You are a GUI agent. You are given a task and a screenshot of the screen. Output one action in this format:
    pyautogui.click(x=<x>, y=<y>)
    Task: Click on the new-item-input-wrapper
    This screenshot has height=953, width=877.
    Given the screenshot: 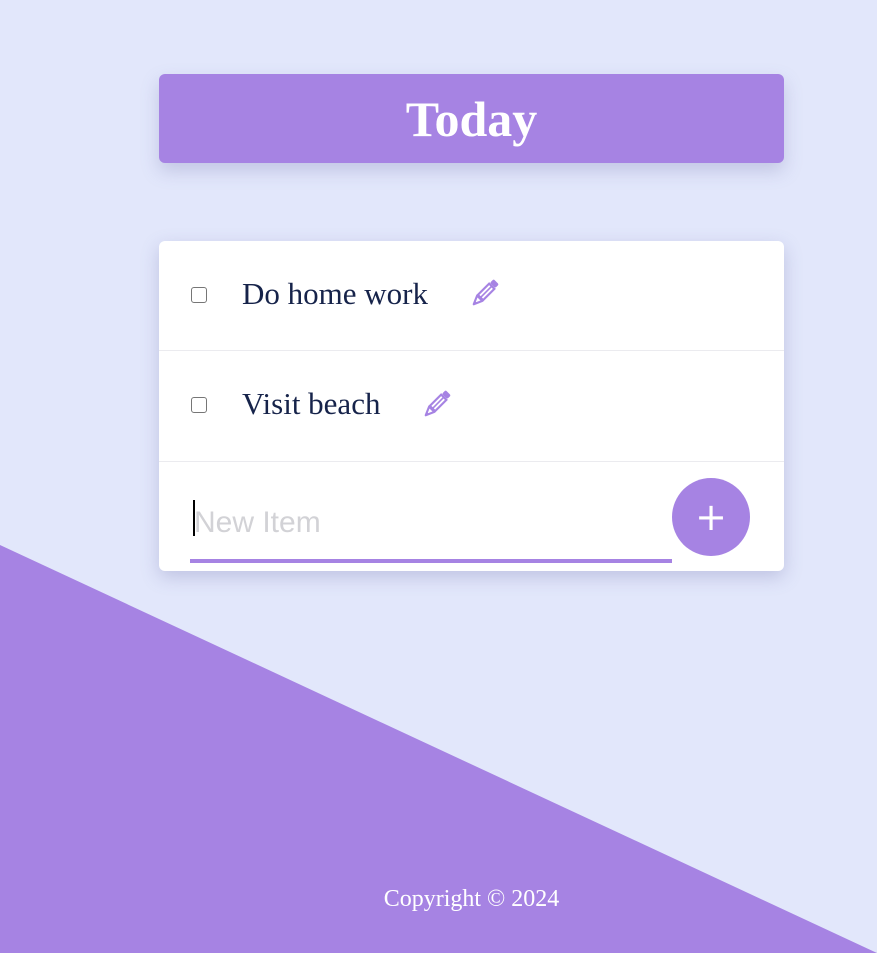 What is the action you would take?
    pyautogui.click(x=431, y=524)
    